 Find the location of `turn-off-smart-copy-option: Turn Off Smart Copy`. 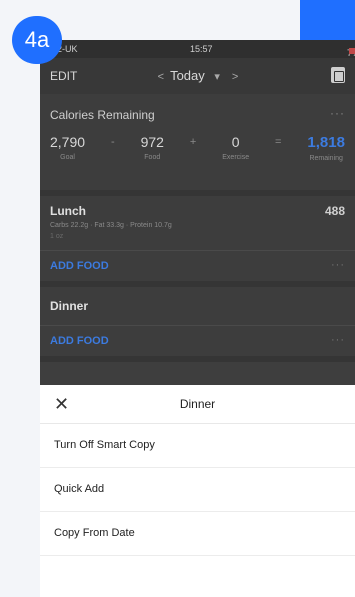

turn-off-smart-copy-option: Turn Off Smart Copy is located at coordinates (197, 446).